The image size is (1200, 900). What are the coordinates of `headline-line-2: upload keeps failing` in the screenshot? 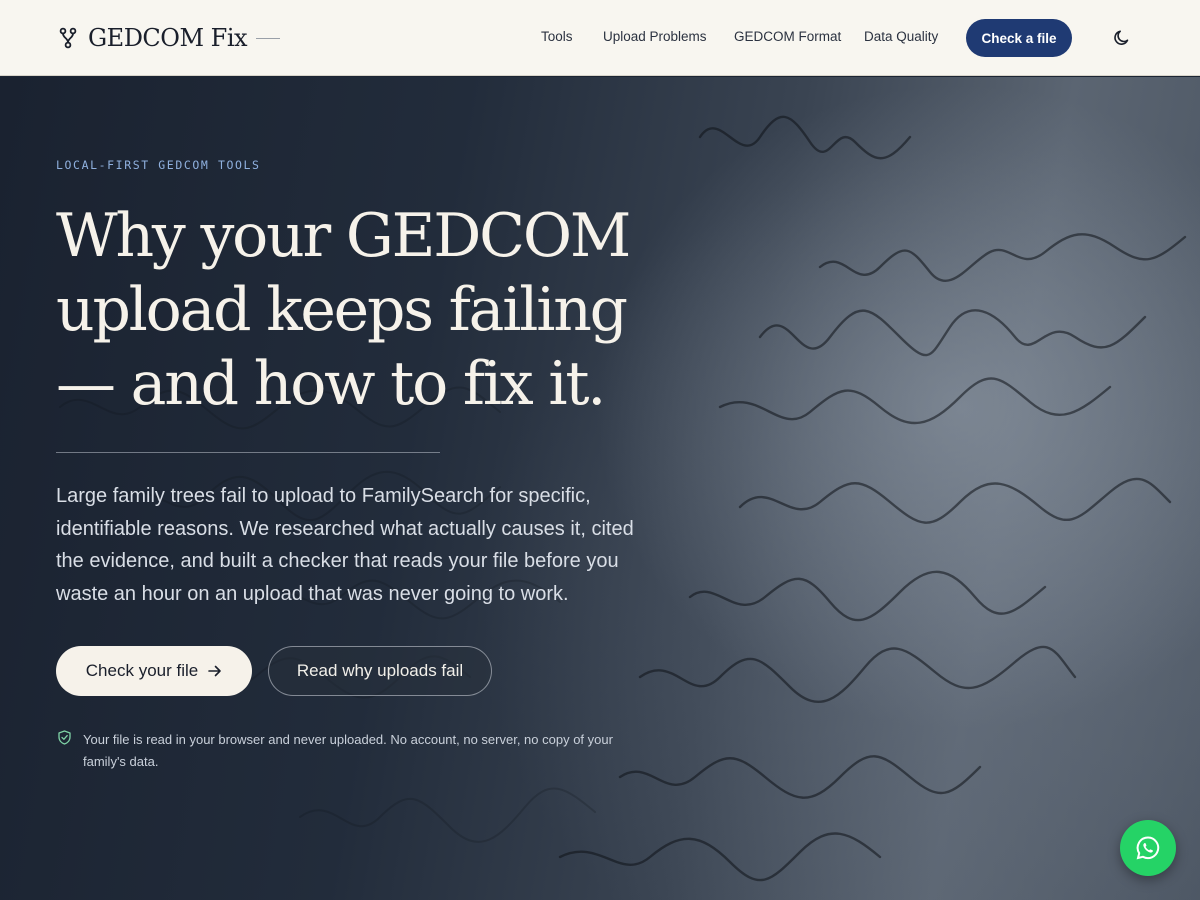 It's located at (342, 310).